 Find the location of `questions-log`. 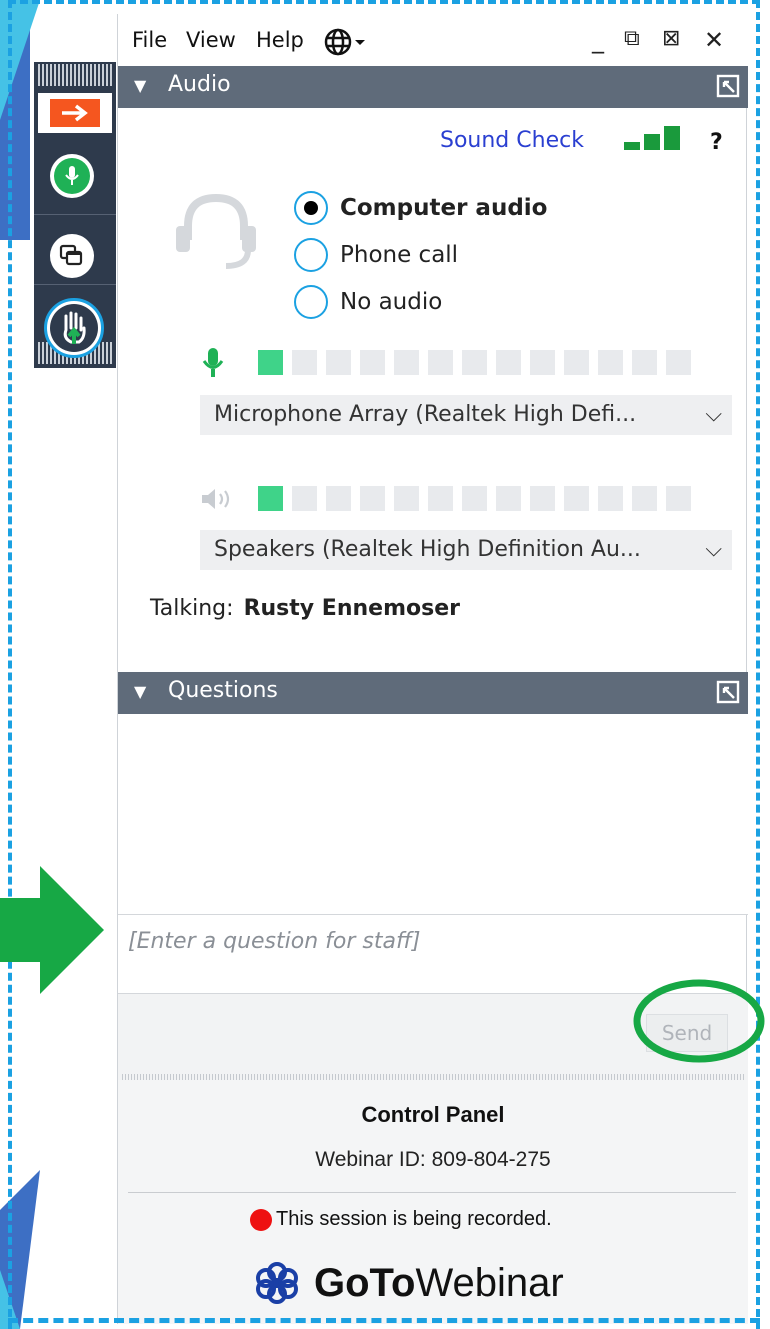

questions-log is located at coordinates (433, 814).